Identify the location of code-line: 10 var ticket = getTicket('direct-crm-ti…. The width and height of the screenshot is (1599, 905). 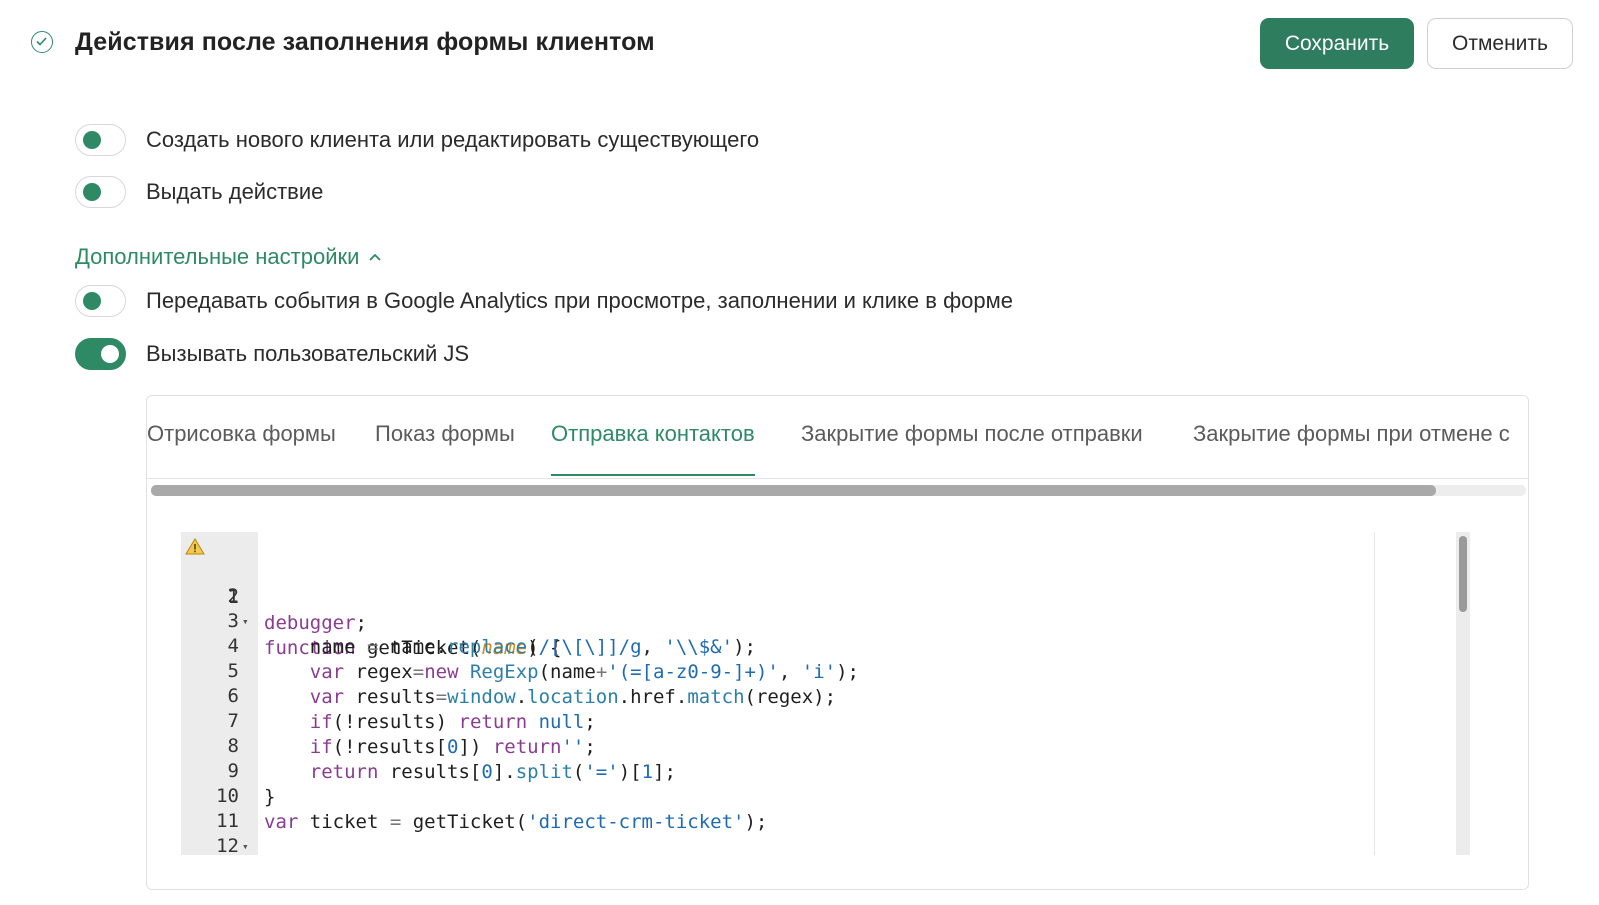
(474, 795).